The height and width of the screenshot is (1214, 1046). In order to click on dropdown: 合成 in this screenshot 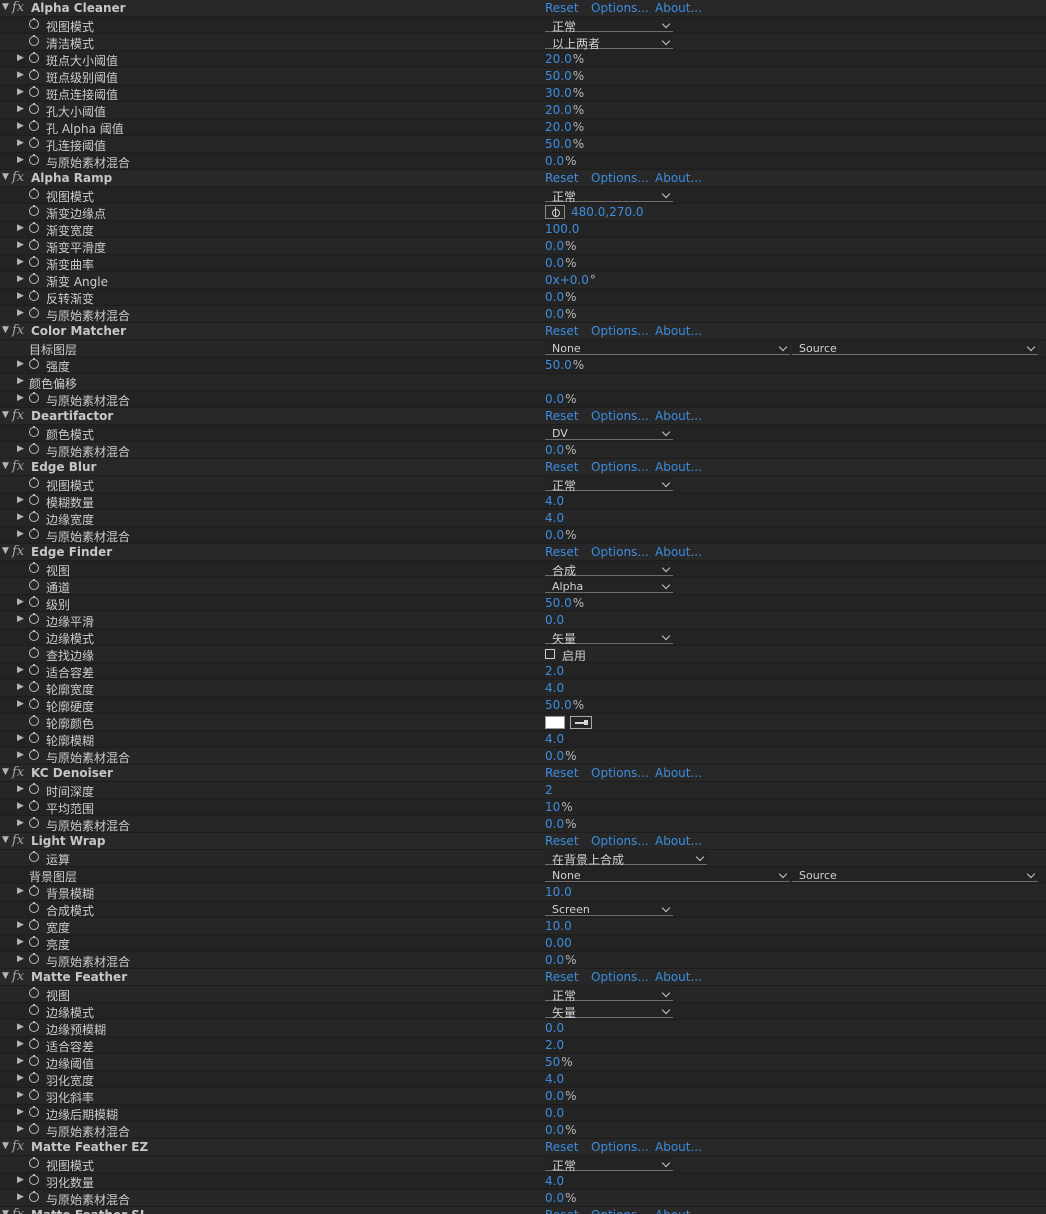, I will do `click(609, 570)`.